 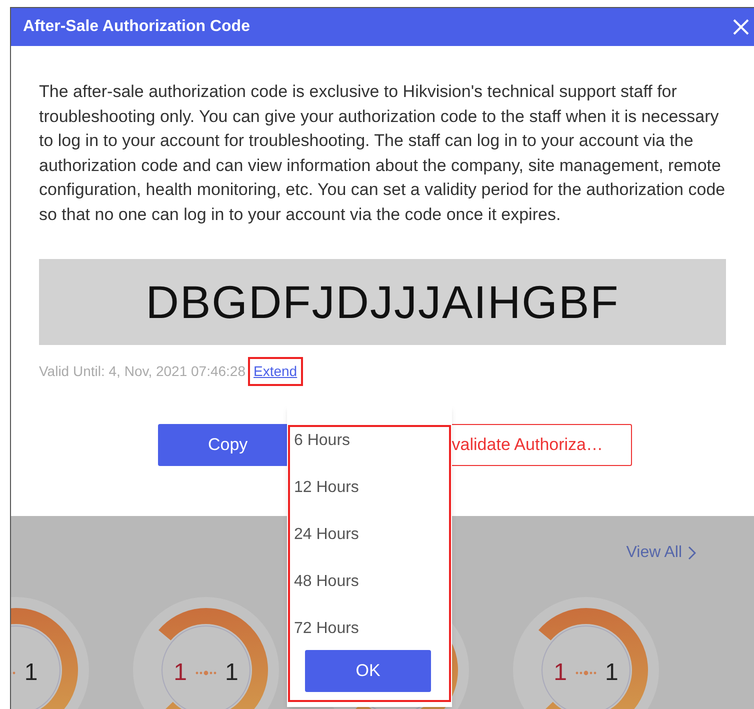 What do you see at coordinates (326, 535) in the screenshot?
I see `duration-option: 24 Hours` at bounding box center [326, 535].